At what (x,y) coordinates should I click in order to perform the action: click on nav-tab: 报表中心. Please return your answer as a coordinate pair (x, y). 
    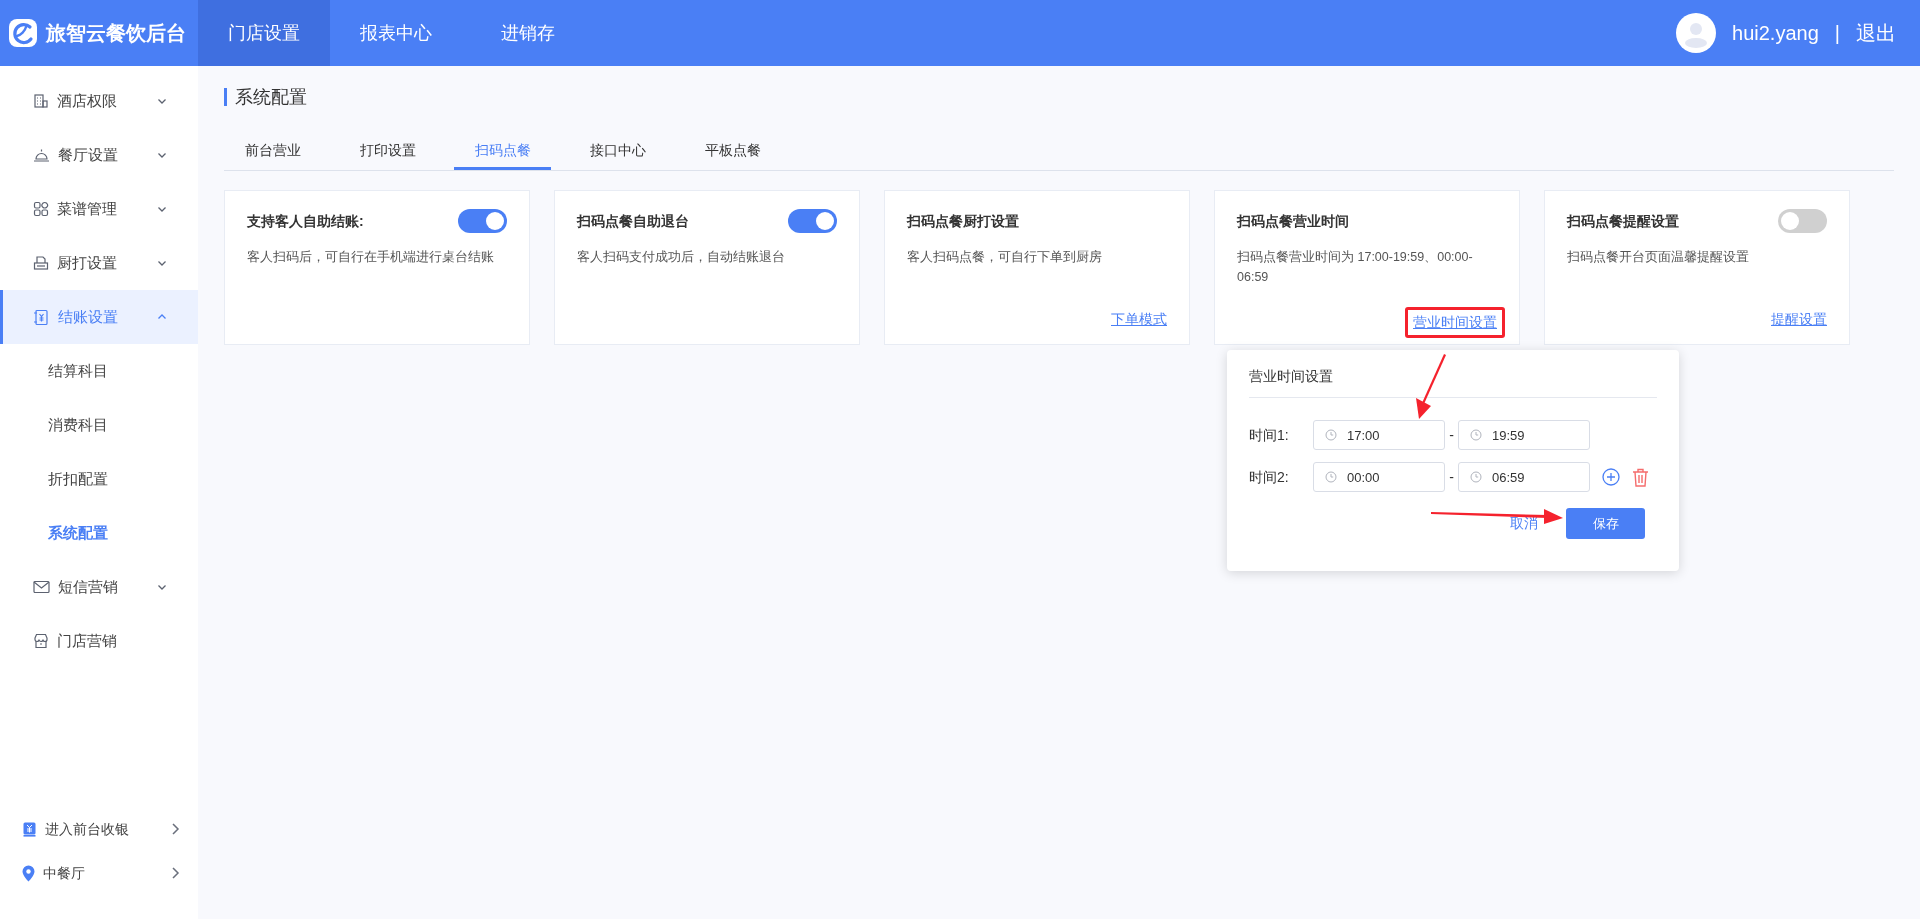
    Looking at the image, I should click on (396, 33).